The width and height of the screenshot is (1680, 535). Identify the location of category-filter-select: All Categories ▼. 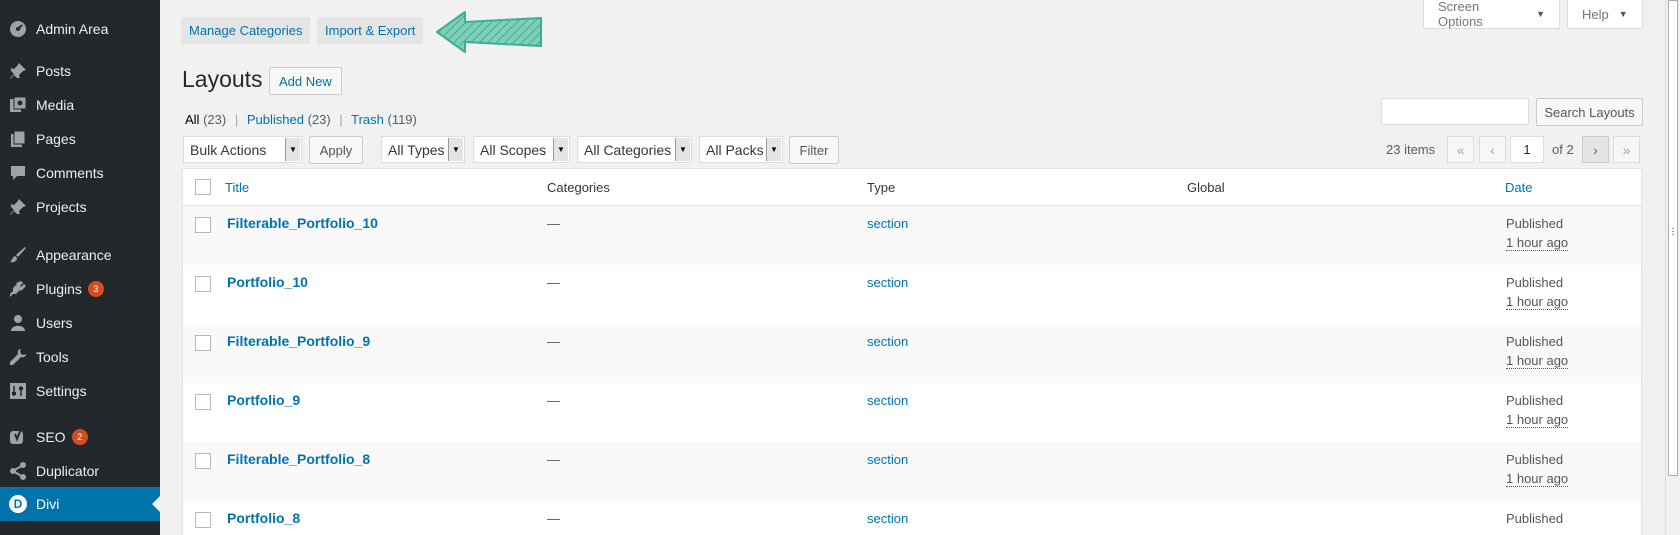
(634, 149).